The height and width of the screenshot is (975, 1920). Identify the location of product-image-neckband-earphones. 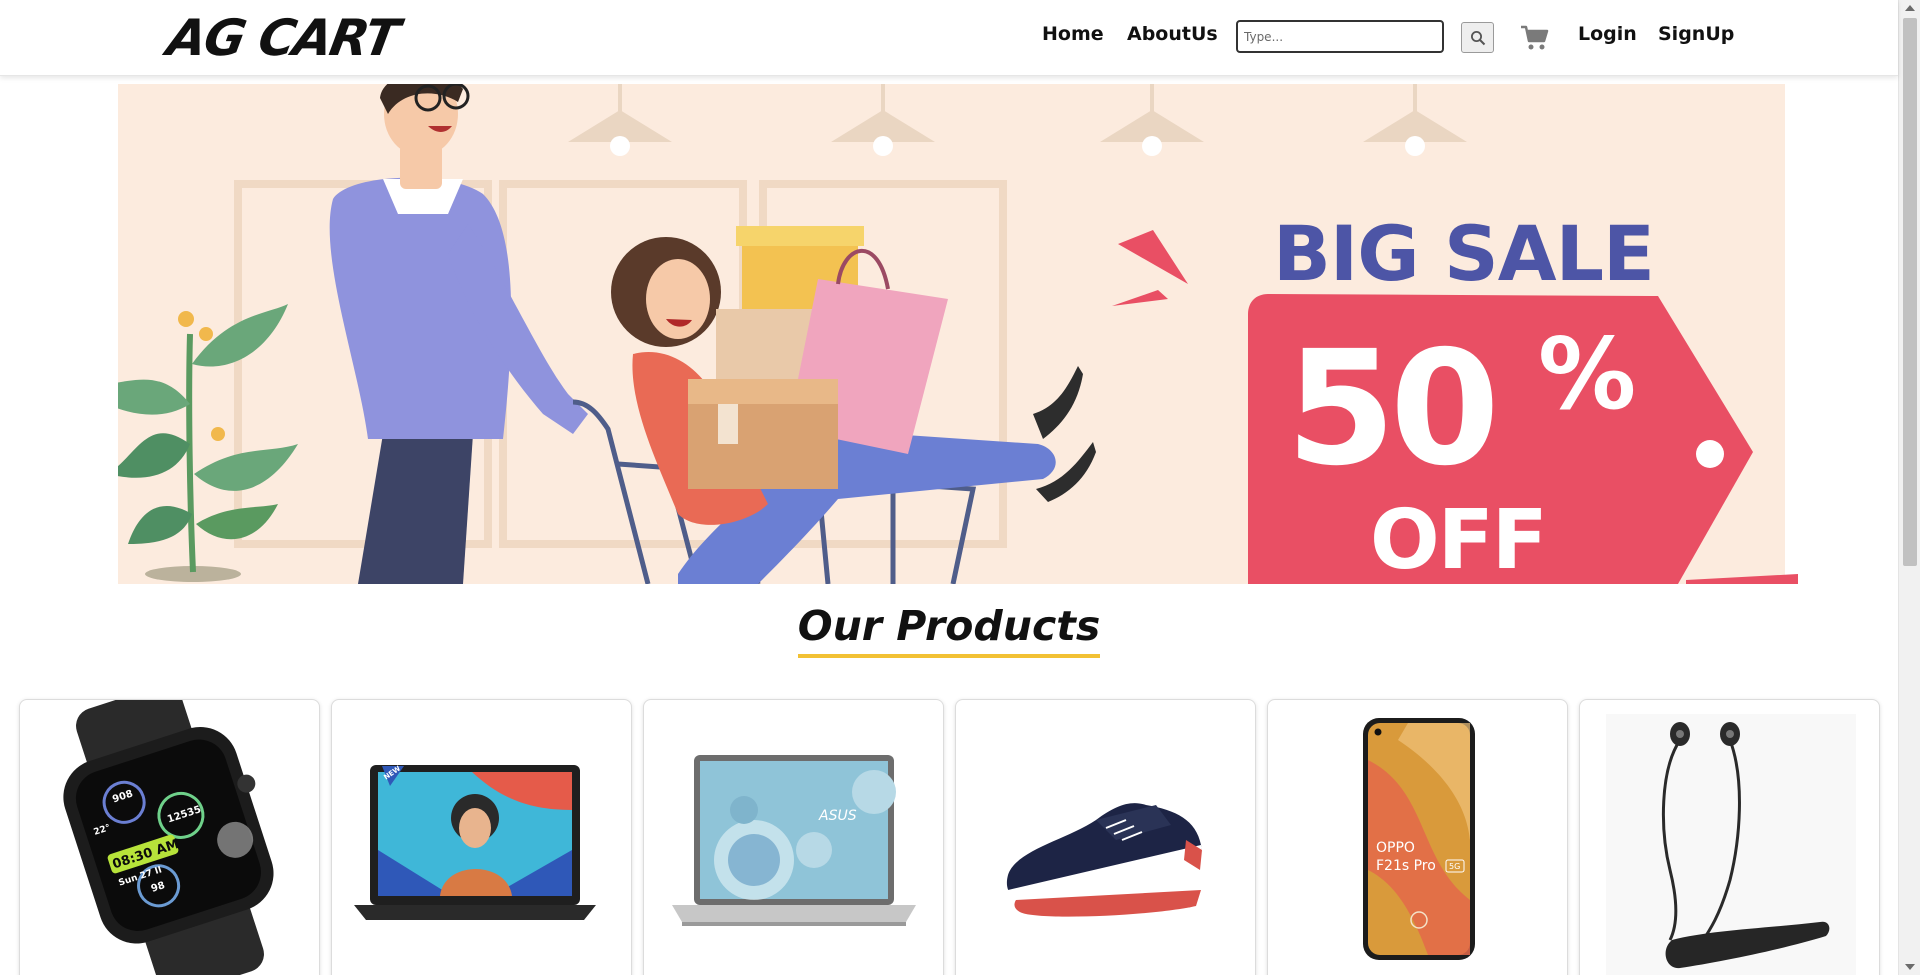
(1731, 844).